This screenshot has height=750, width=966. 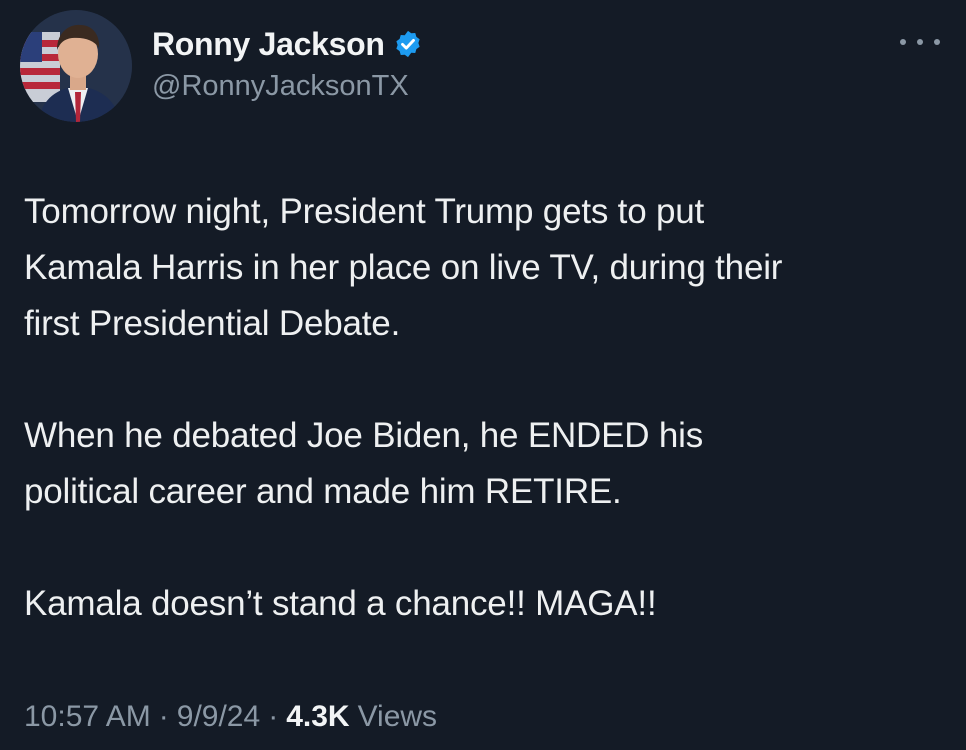 What do you see at coordinates (268, 44) in the screenshot?
I see `author-display-name: Ronny Jackson` at bounding box center [268, 44].